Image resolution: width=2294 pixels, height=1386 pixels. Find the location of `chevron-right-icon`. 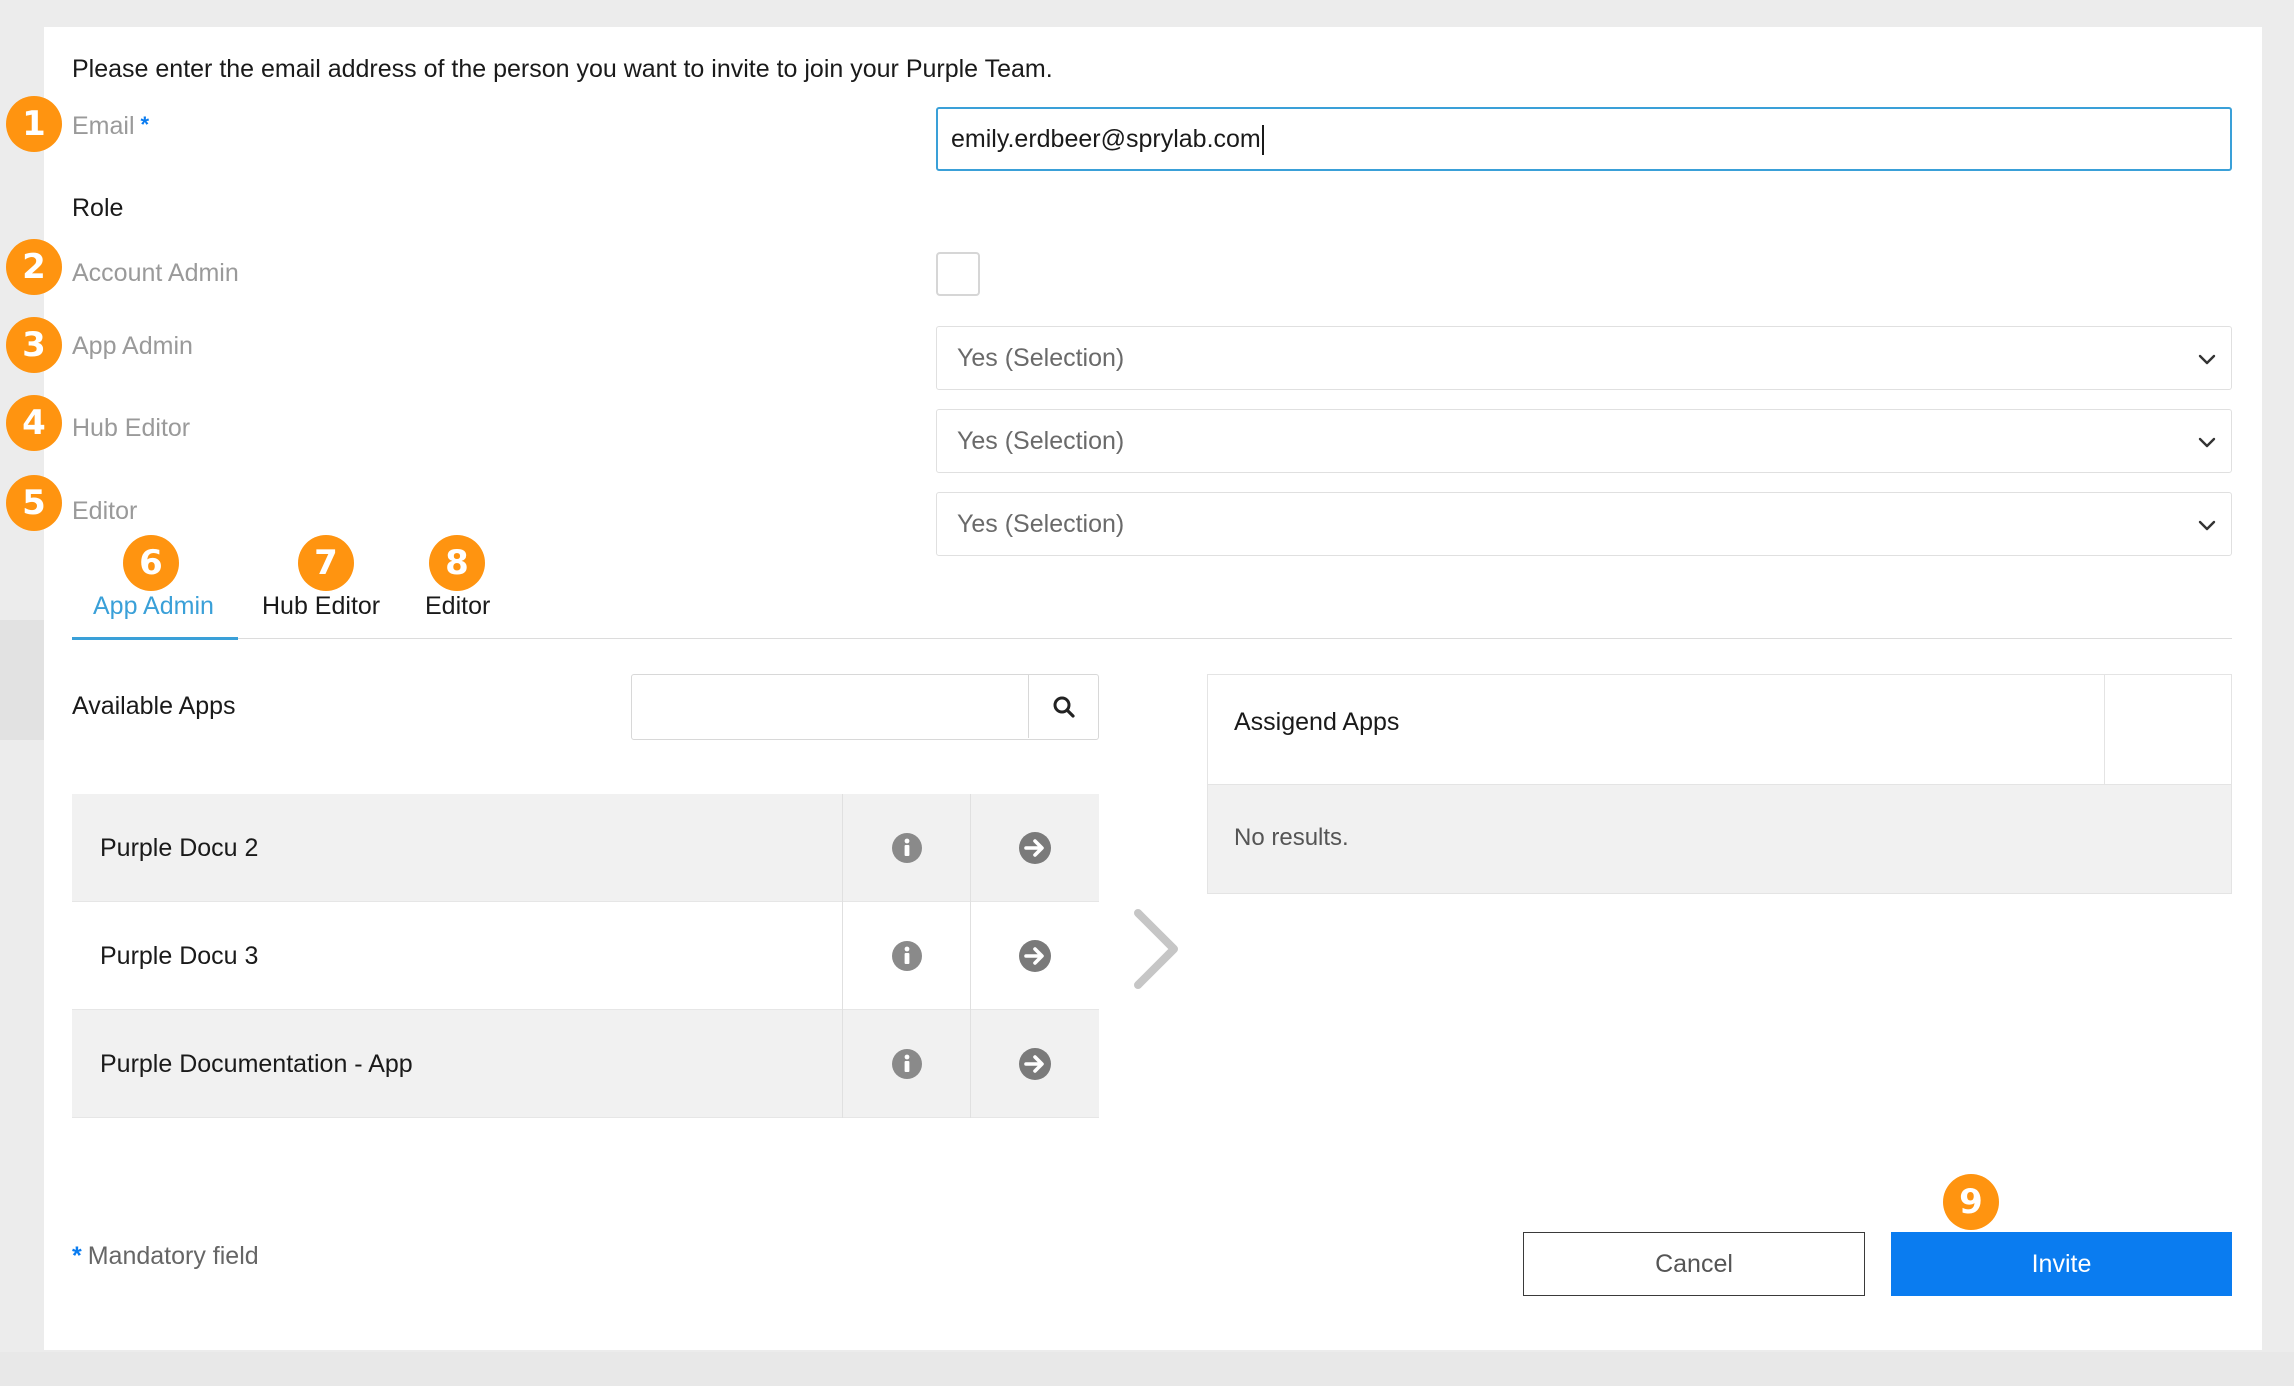

chevron-right-icon is located at coordinates (1156, 949).